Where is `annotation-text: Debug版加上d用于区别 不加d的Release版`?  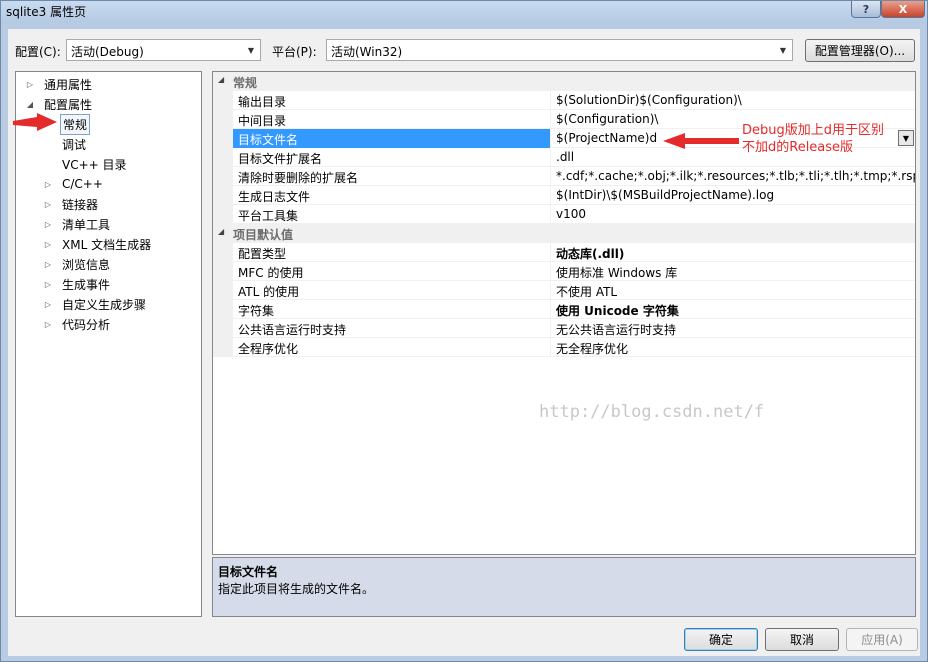
annotation-text: Debug版加上d用于区别 不加d的Release版 is located at coordinates (813, 139).